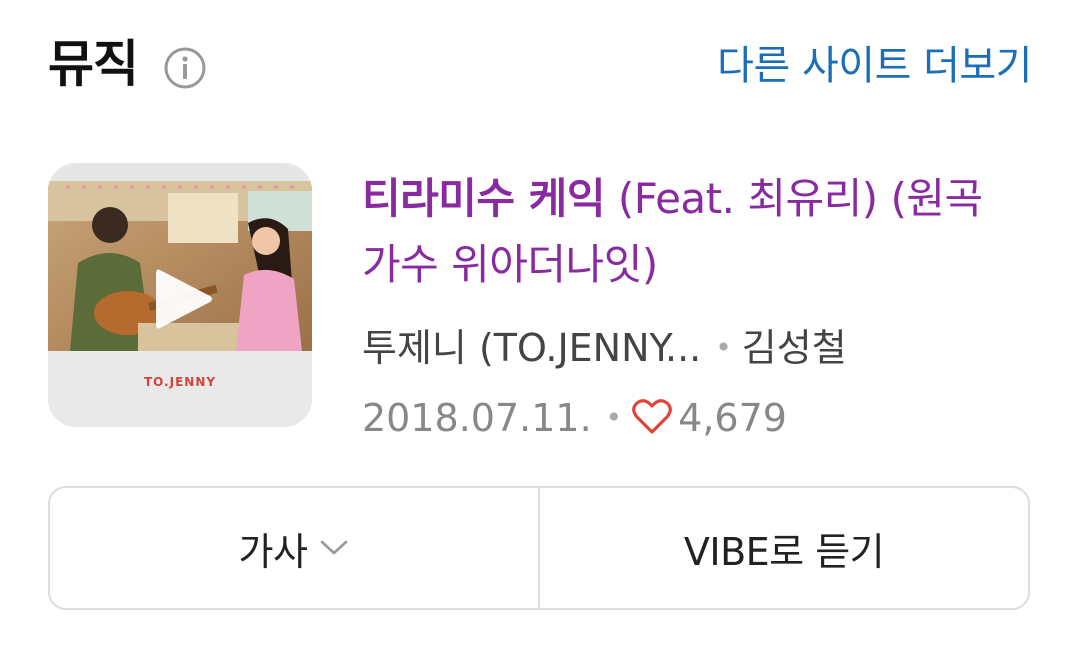  I want to click on album-caption: TO.JENNY, so click(180, 382).